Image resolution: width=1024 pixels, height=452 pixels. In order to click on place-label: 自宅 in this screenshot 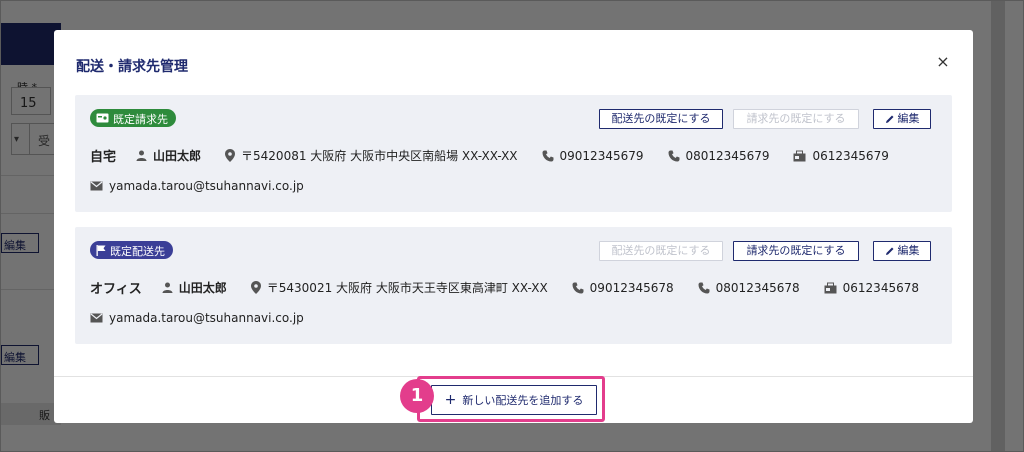, I will do `click(103, 157)`.